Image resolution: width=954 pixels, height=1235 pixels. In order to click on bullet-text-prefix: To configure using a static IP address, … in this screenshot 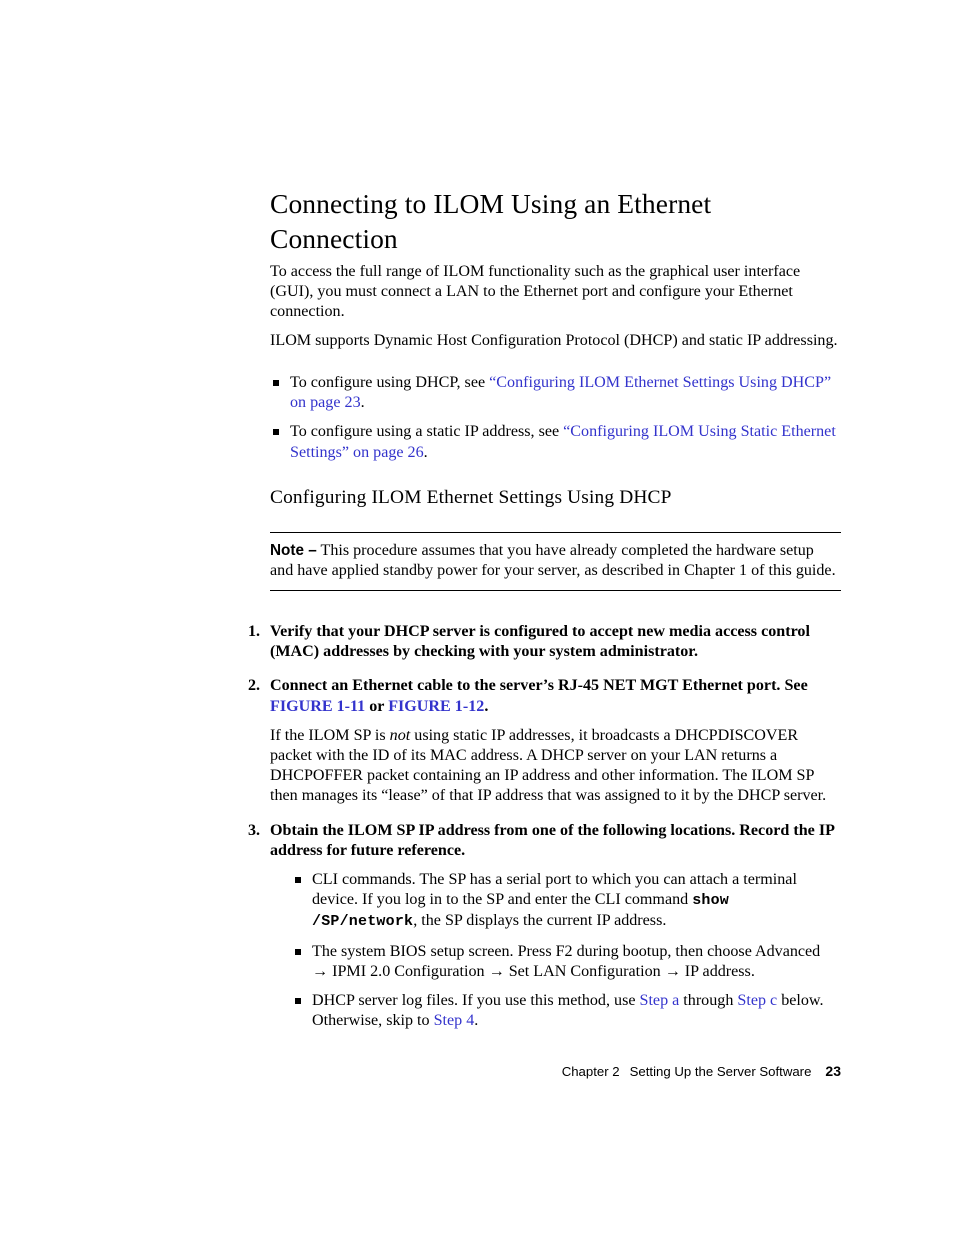, I will do `click(427, 432)`.